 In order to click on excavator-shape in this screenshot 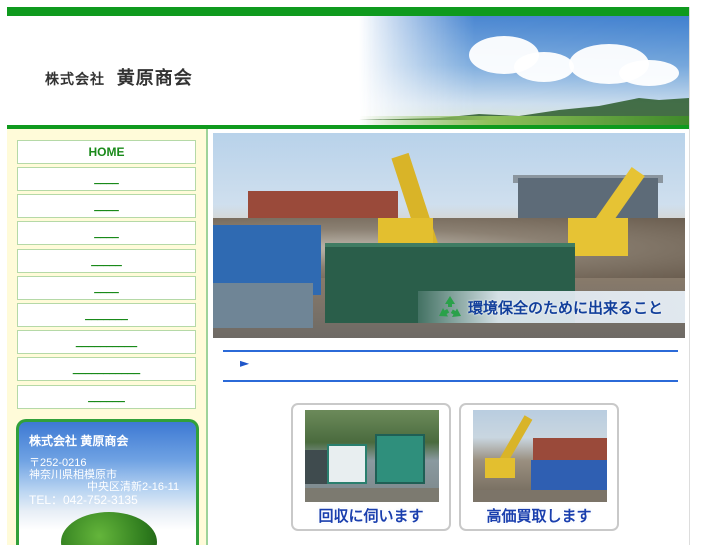, I will do `click(500, 468)`.